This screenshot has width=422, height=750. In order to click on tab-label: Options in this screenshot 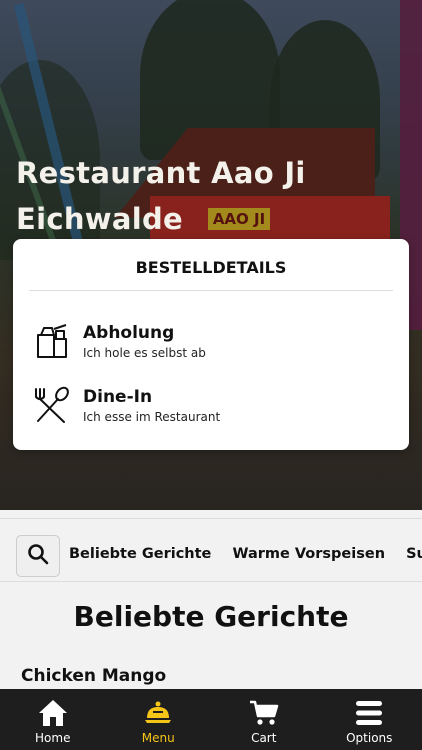, I will do `click(369, 738)`.